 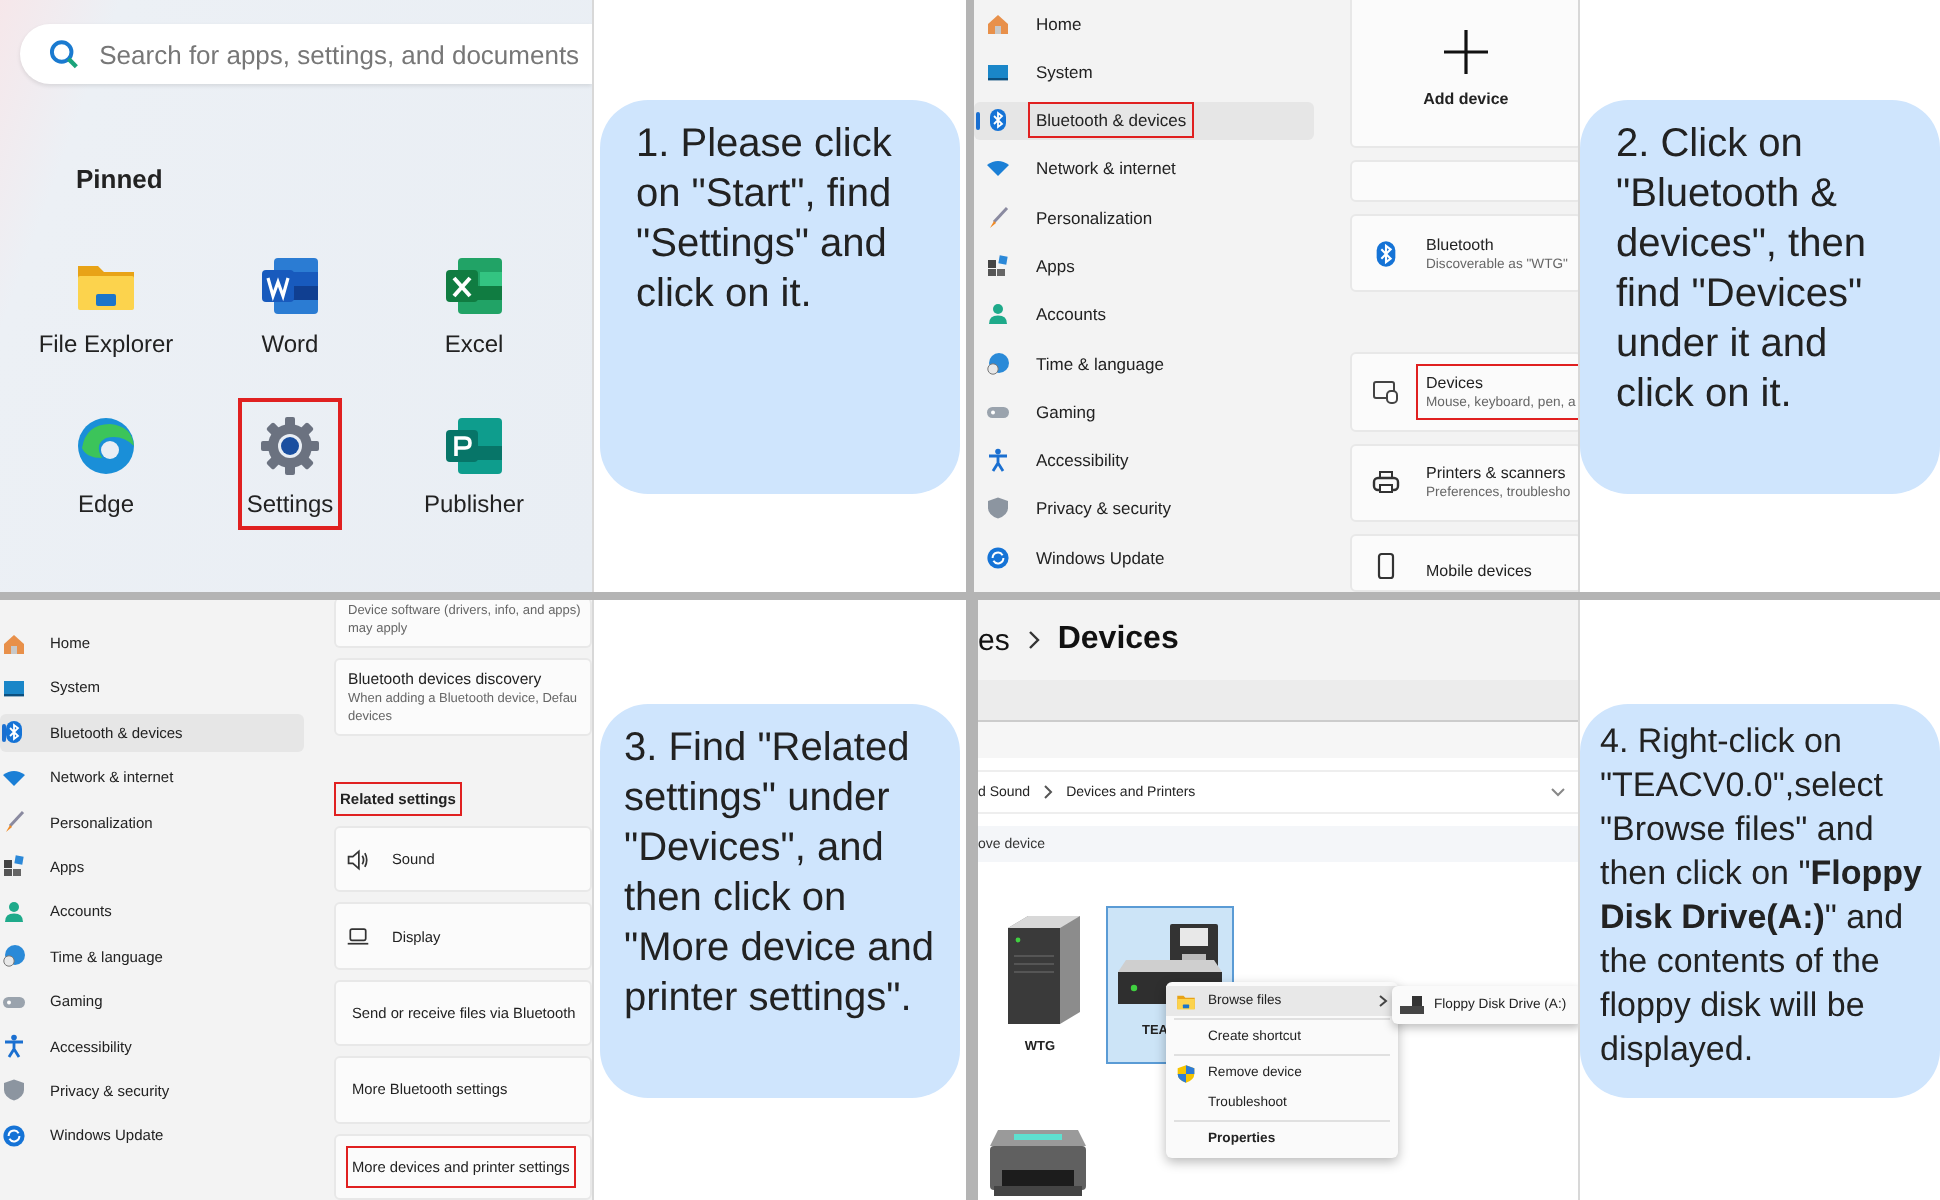 What do you see at coordinates (1461, 244) in the screenshot?
I see `row-title: Bluetooth` at bounding box center [1461, 244].